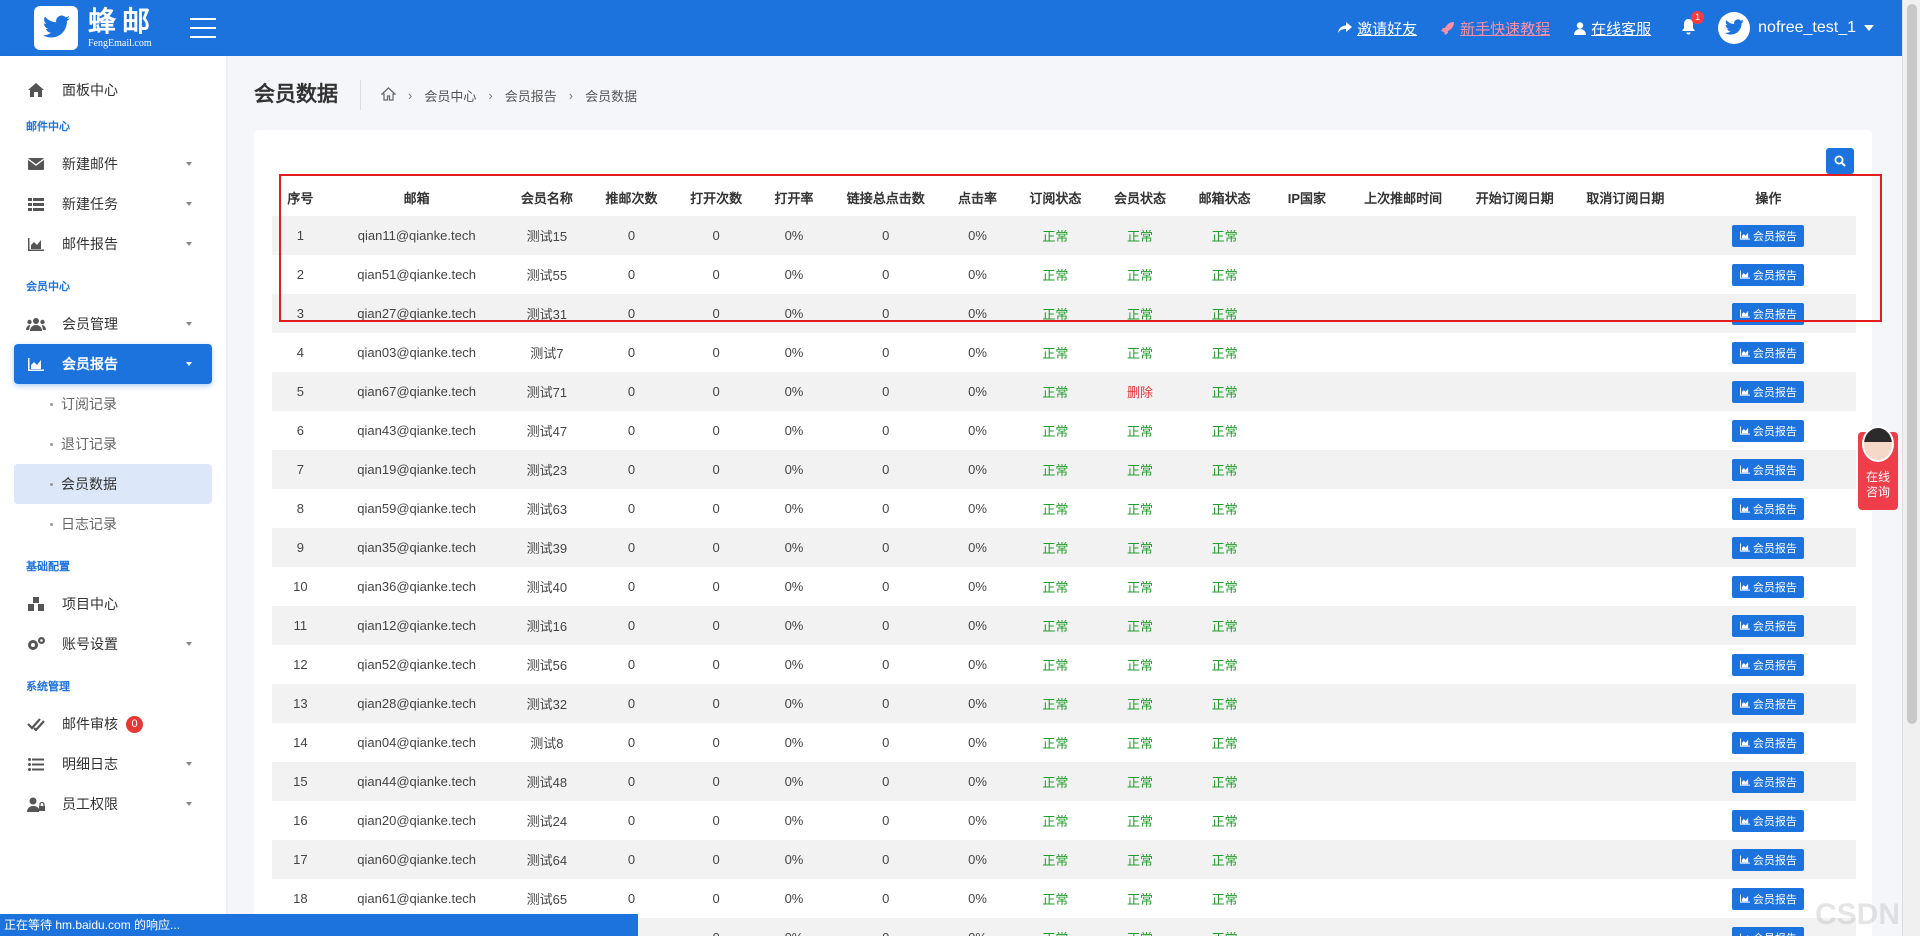  What do you see at coordinates (716, 198) in the screenshot?
I see `column-header: 打开次数` at bounding box center [716, 198].